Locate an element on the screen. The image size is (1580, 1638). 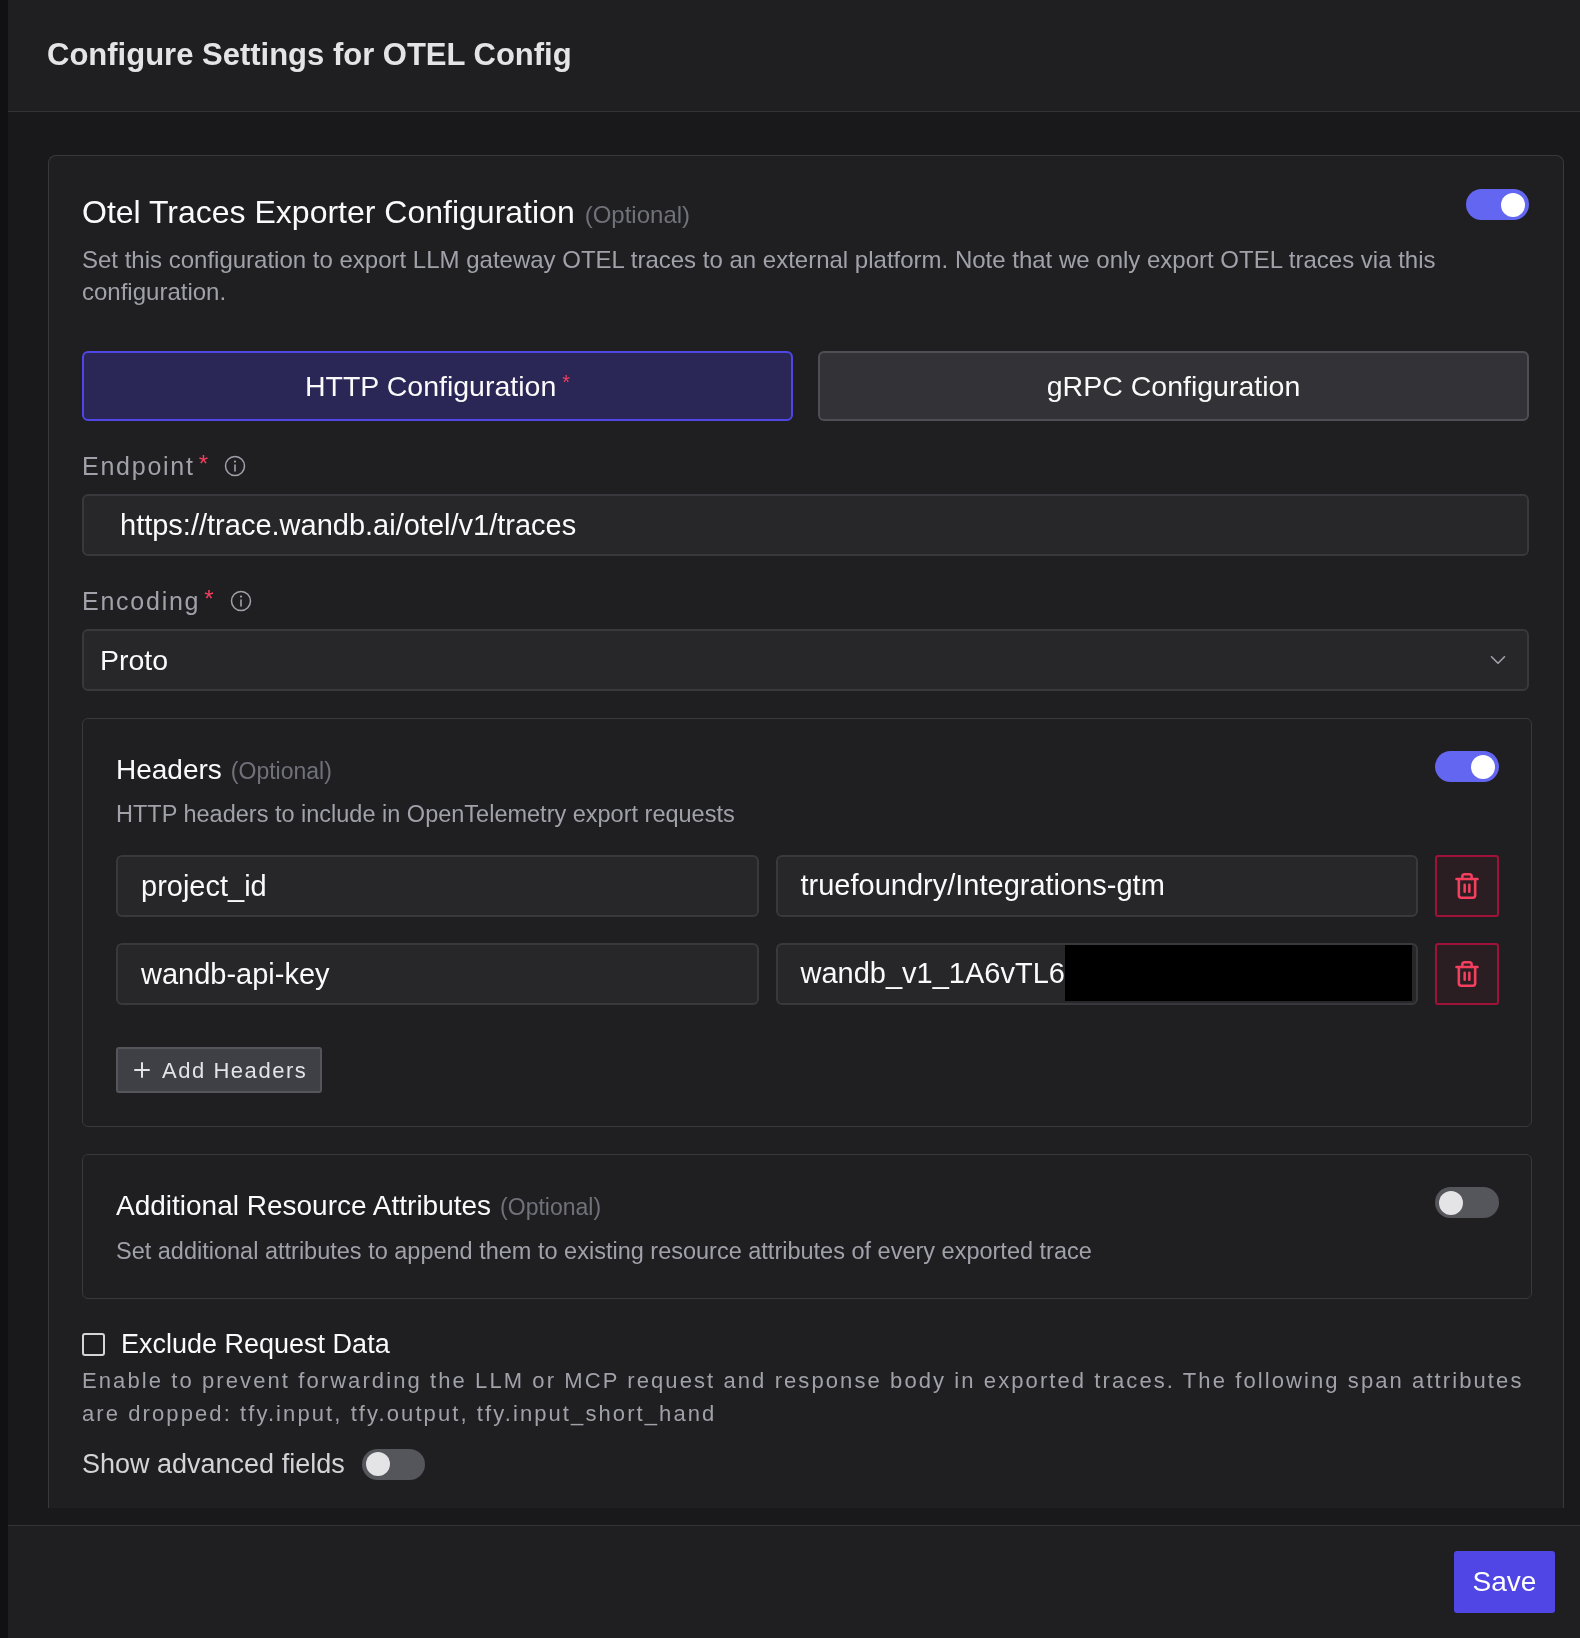
config-tab: HTTP Configuration * is located at coordinates (437, 386).